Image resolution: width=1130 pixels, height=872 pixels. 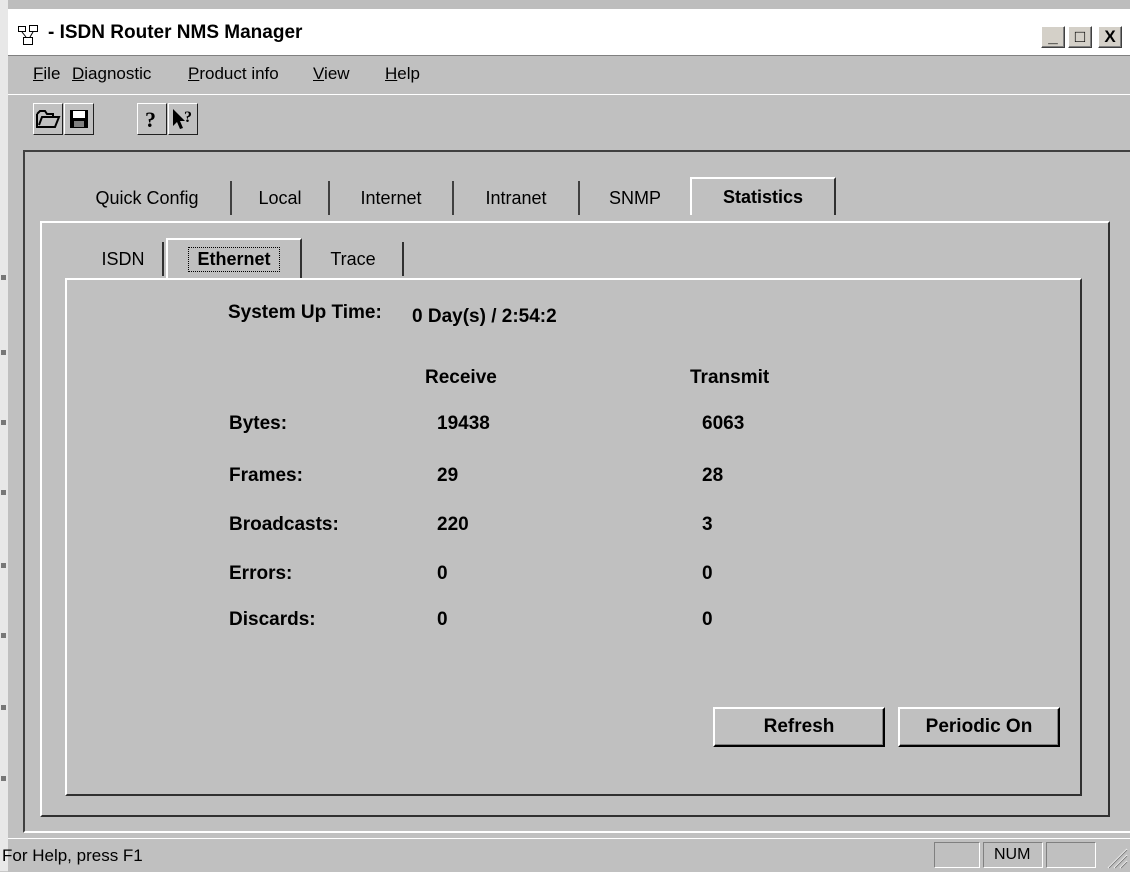 What do you see at coordinates (461, 377) in the screenshot?
I see `receive-header: Receive` at bounding box center [461, 377].